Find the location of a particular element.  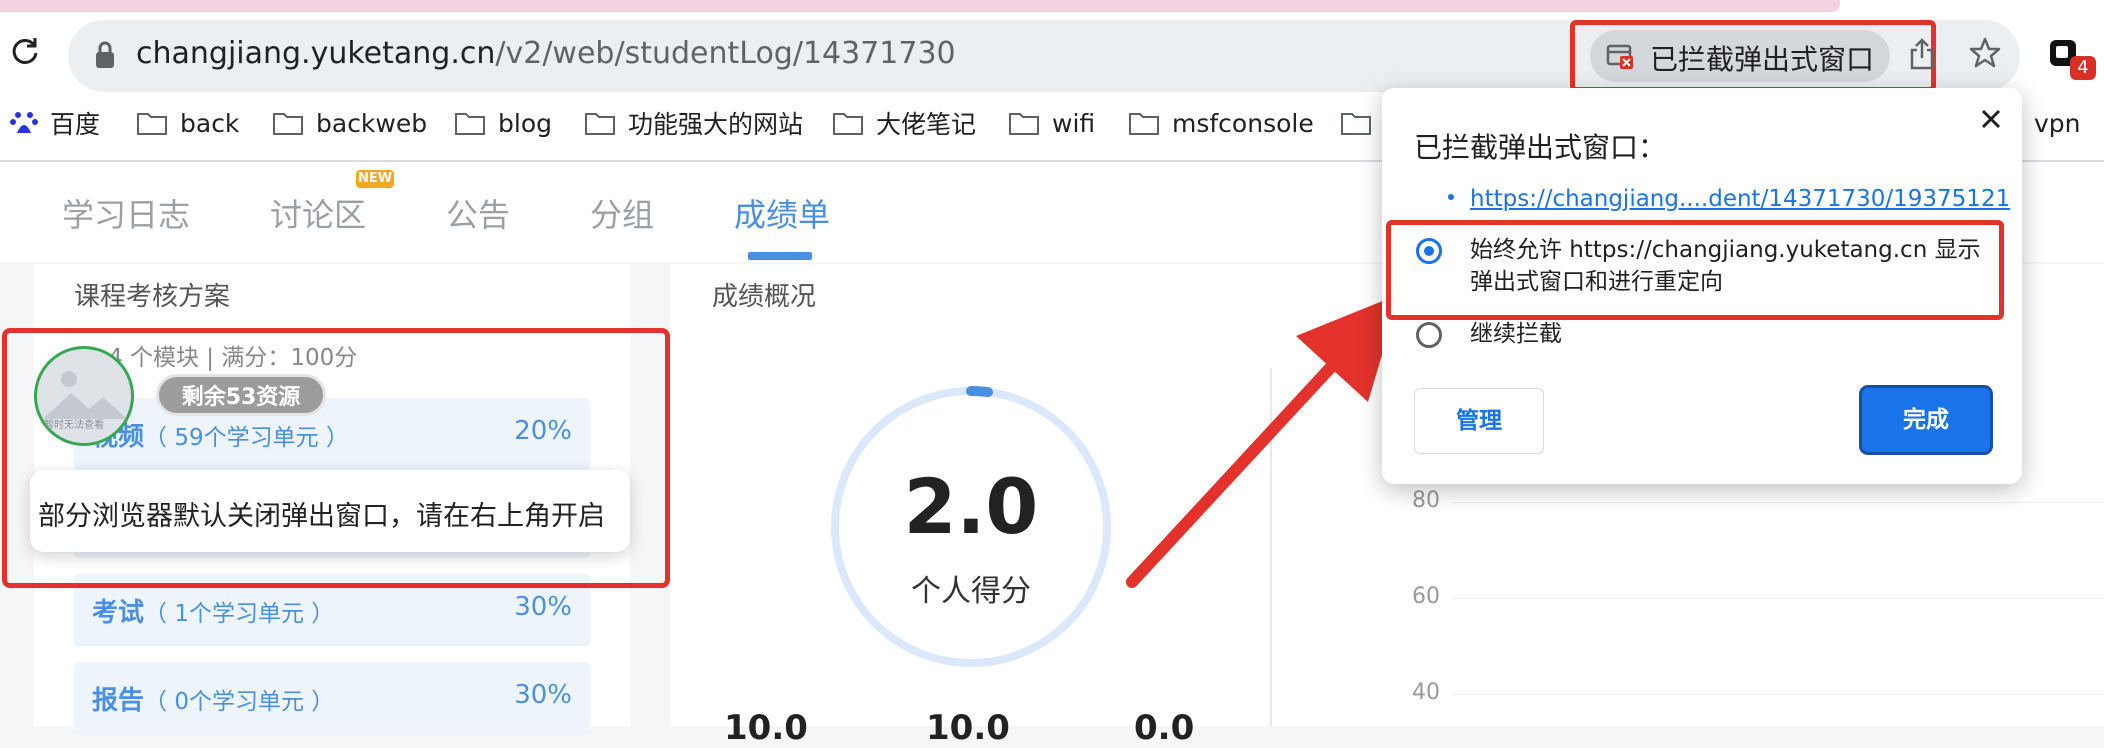

bookmark-folder-backweb: backweb is located at coordinates (349, 123).